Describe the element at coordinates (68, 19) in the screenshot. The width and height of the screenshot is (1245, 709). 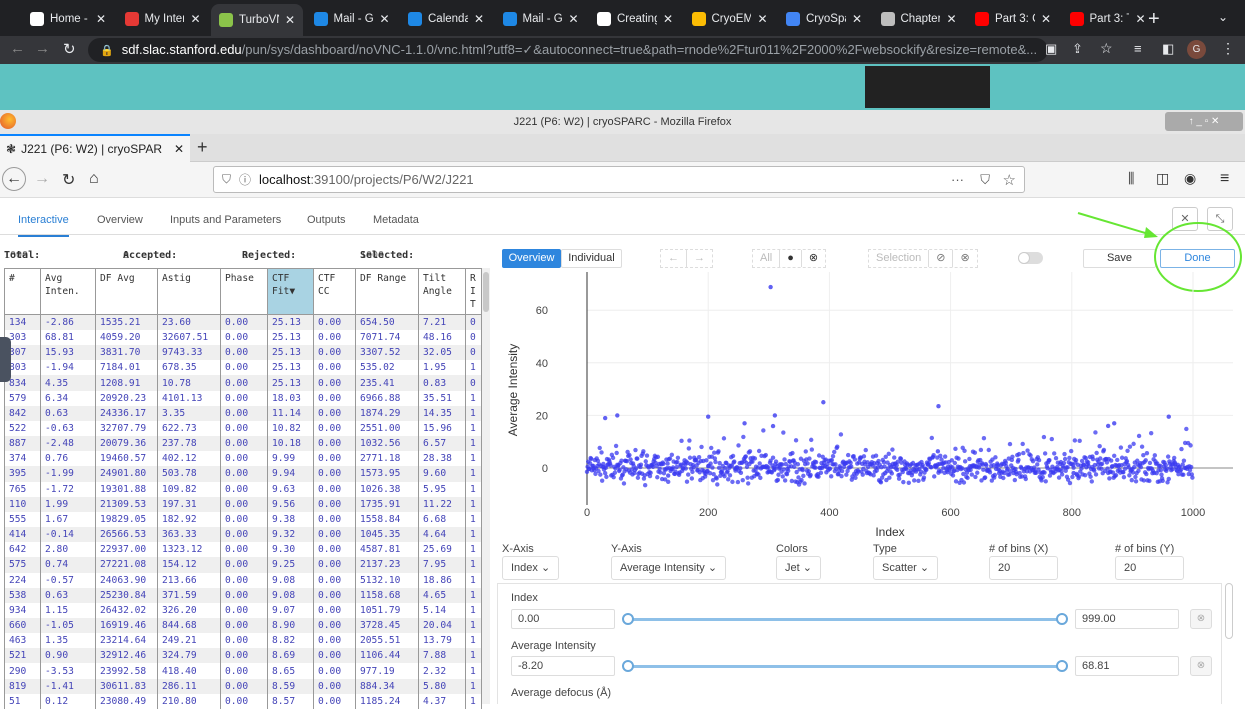
I see `browser-tab: Home - ✕` at that location.